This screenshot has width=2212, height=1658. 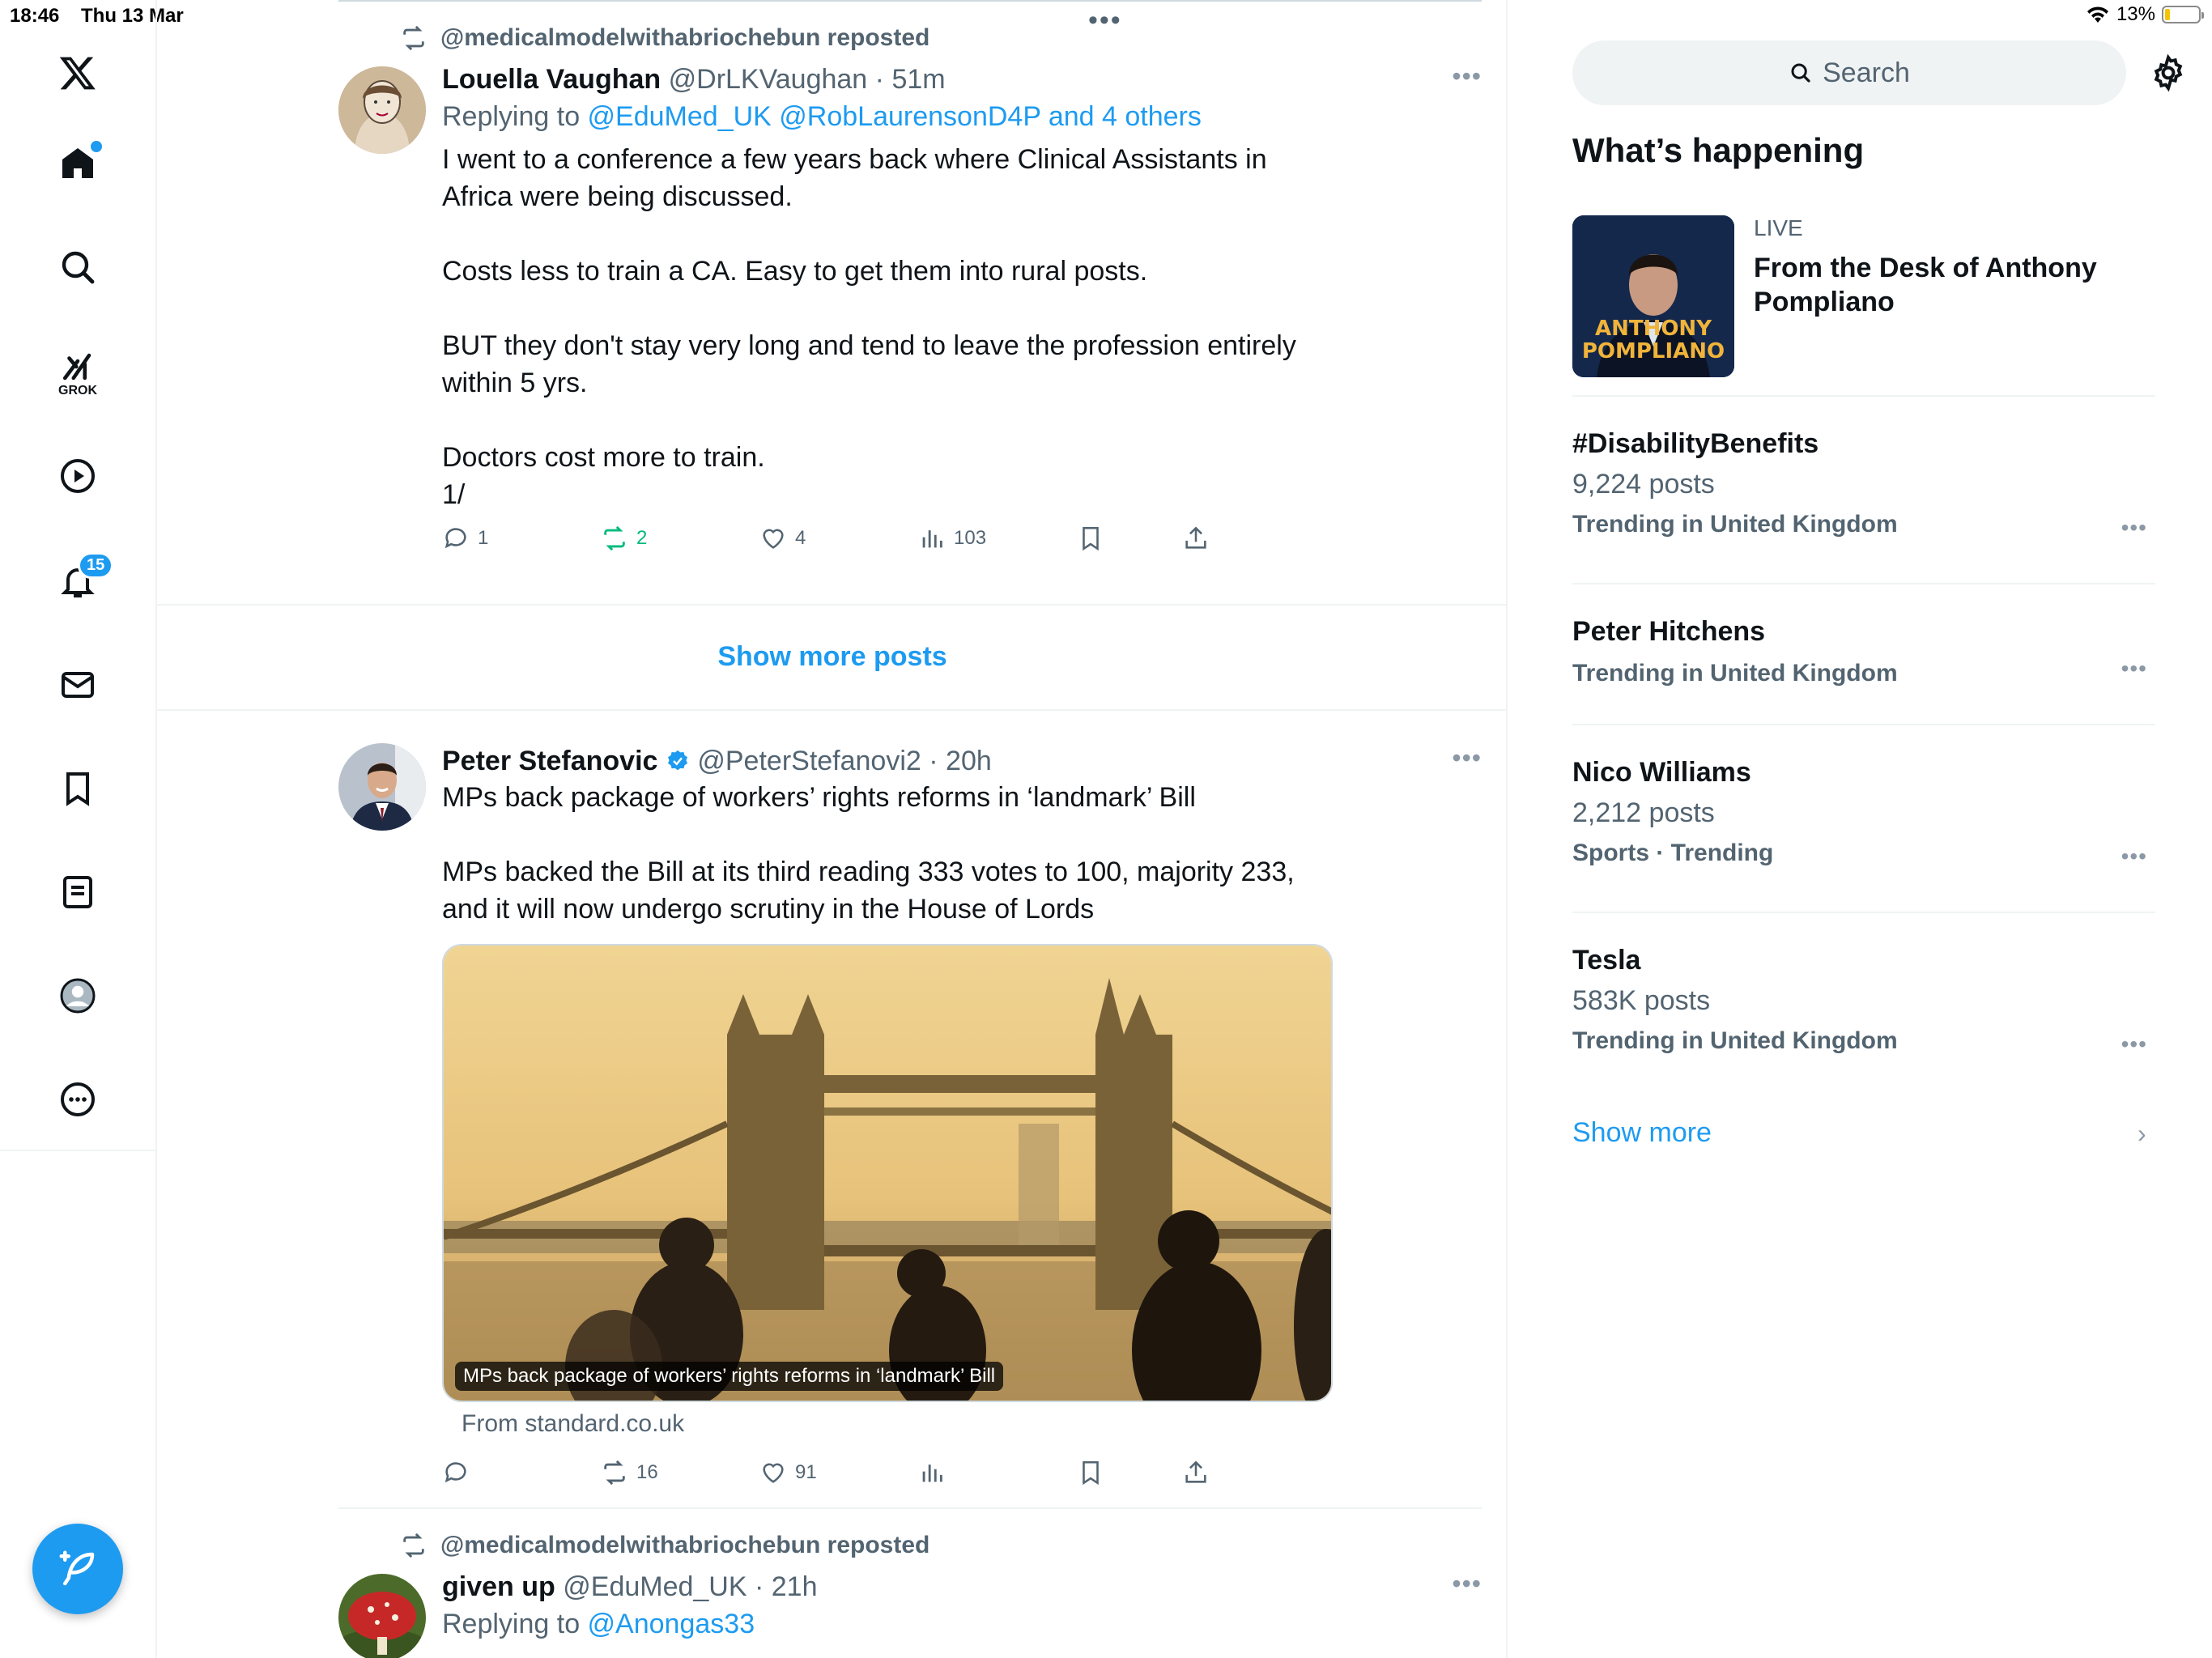 What do you see at coordinates (549, 761) in the screenshot?
I see `author-name: Peter Stefanovic` at bounding box center [549, 761].